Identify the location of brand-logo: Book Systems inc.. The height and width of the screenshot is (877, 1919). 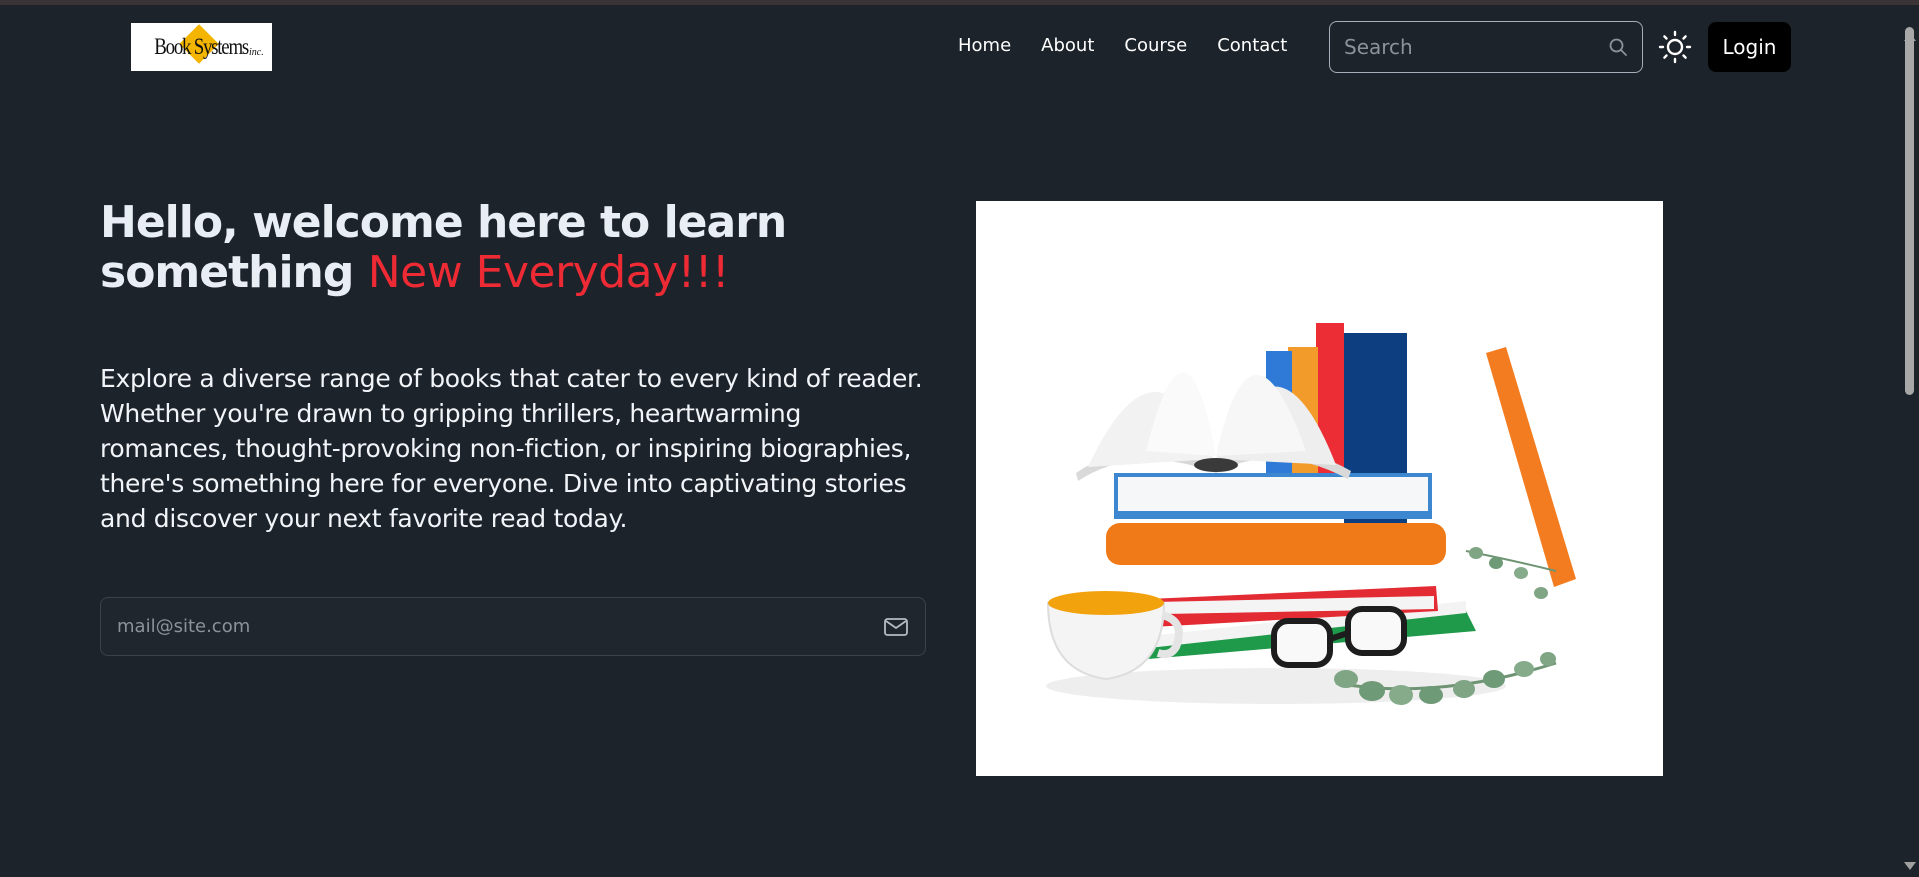
(201, 47).